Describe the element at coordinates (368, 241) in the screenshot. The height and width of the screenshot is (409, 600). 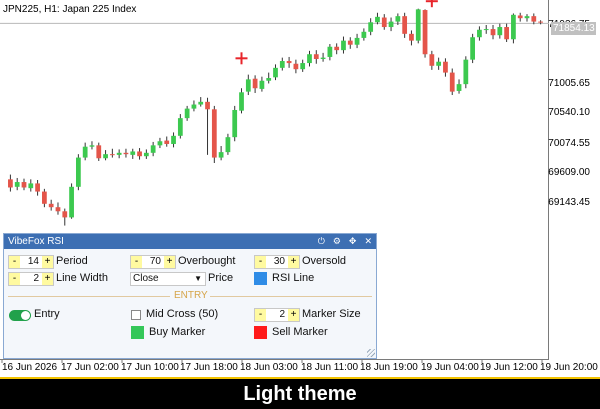
I see `close-icon: ✕` at that location.